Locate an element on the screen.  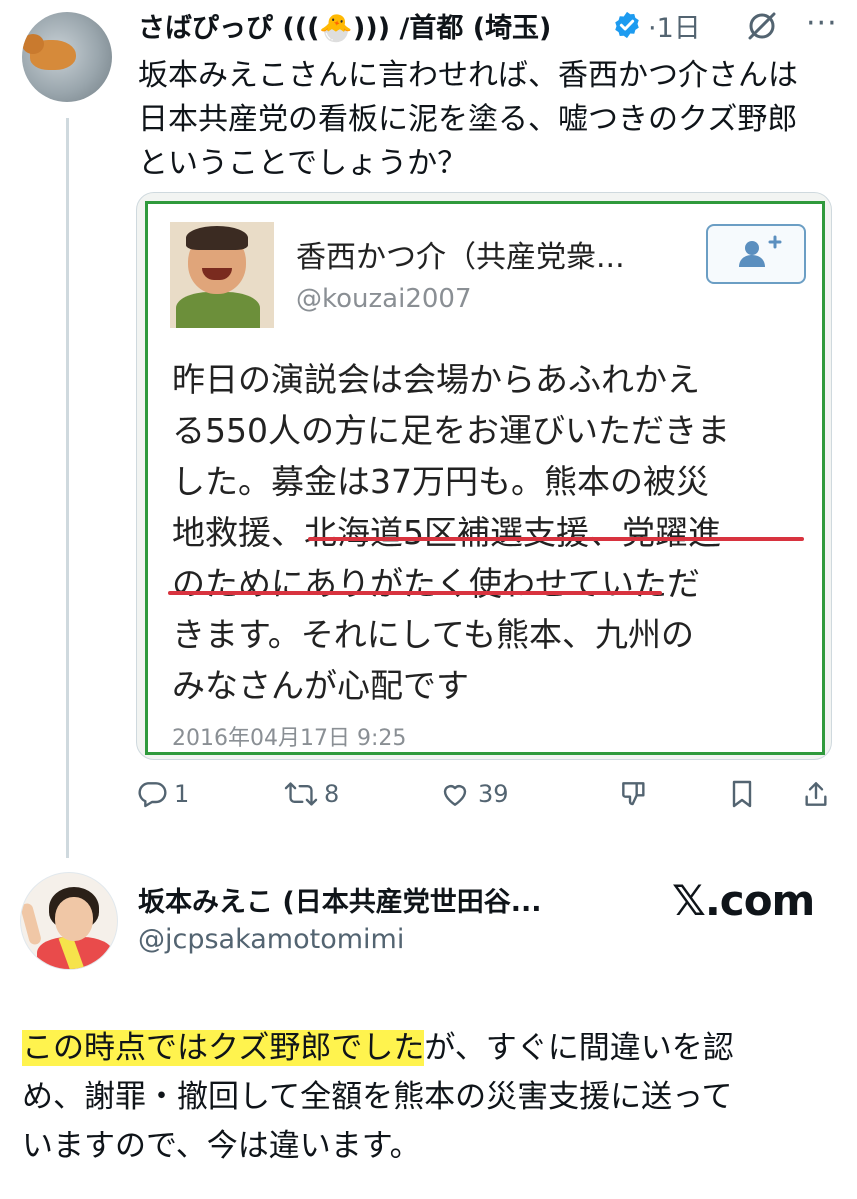
caricature-avatar is located at coordinates (222, 275).